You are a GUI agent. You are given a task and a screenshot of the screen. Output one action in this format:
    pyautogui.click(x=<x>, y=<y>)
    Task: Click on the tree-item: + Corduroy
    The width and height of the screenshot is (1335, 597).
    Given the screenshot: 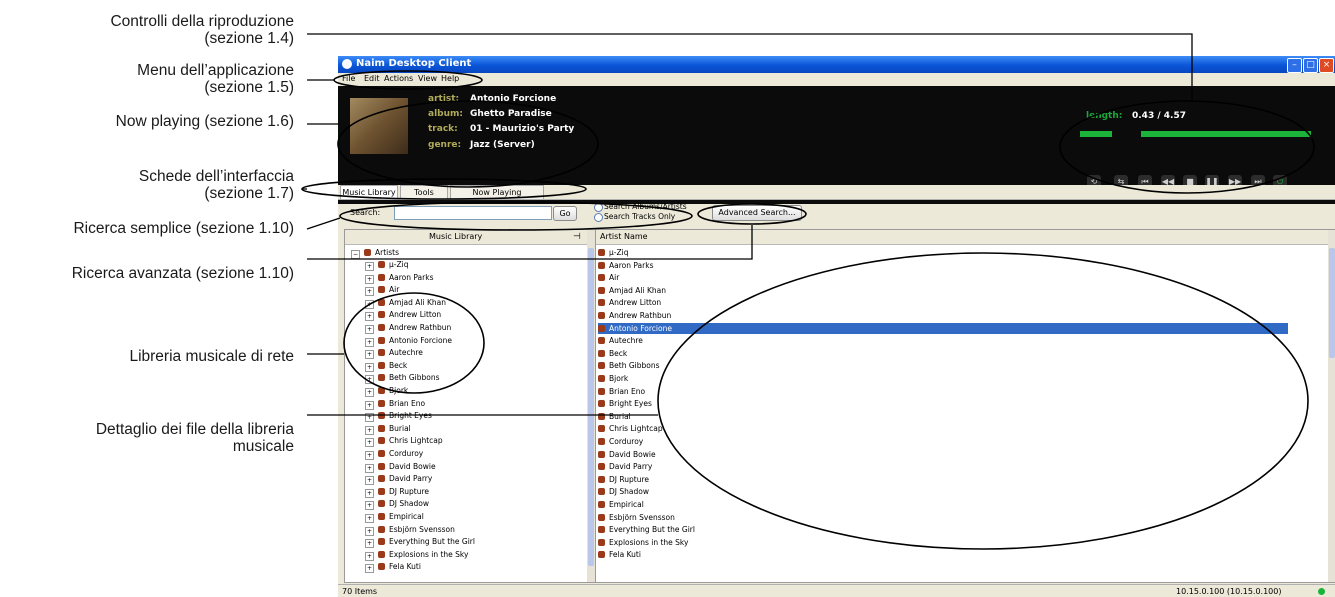 What is the action you would take?
    pyautogui.click(x=394, y=454)
    